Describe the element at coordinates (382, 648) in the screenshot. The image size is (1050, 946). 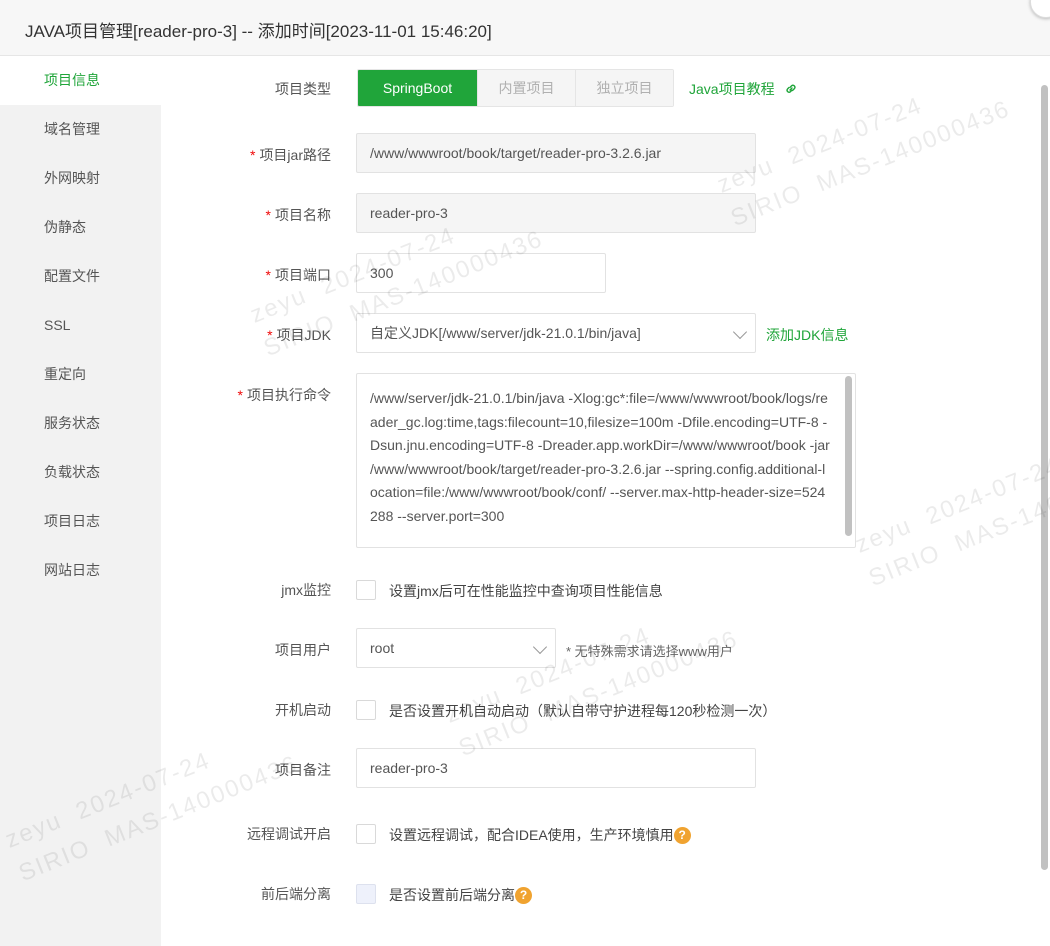
I see `user-select-value: root` at that location.